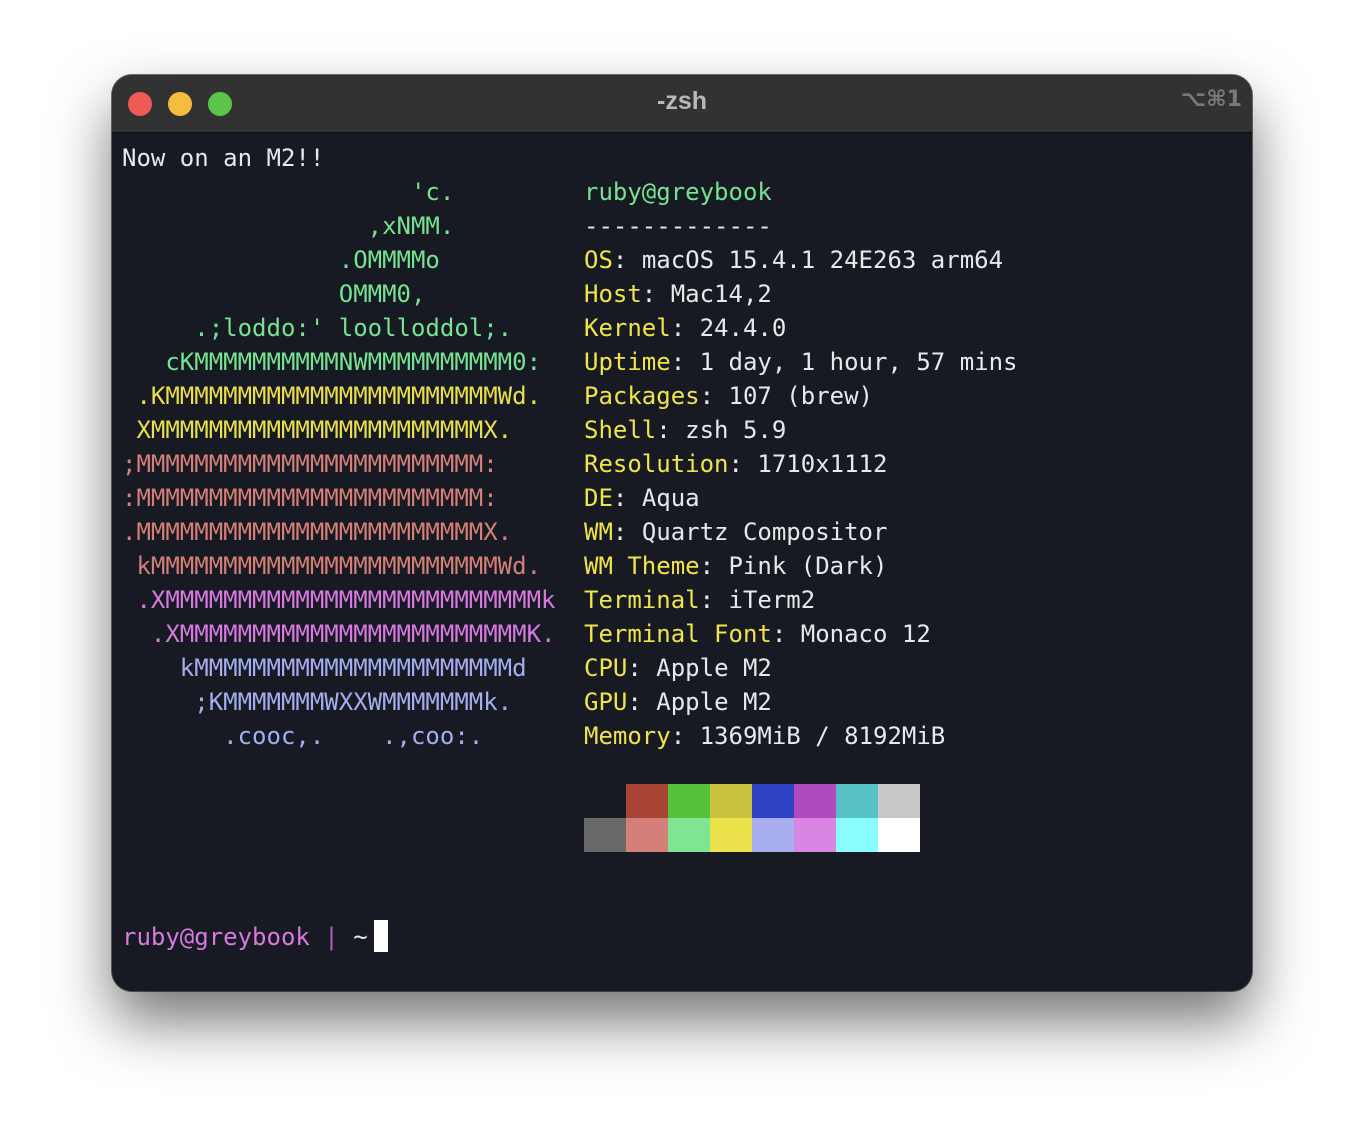  What do you see at coordinates (252, 937) in the screenshot?
I see `prompt-host: greybook` at bounding box center [252, 937].